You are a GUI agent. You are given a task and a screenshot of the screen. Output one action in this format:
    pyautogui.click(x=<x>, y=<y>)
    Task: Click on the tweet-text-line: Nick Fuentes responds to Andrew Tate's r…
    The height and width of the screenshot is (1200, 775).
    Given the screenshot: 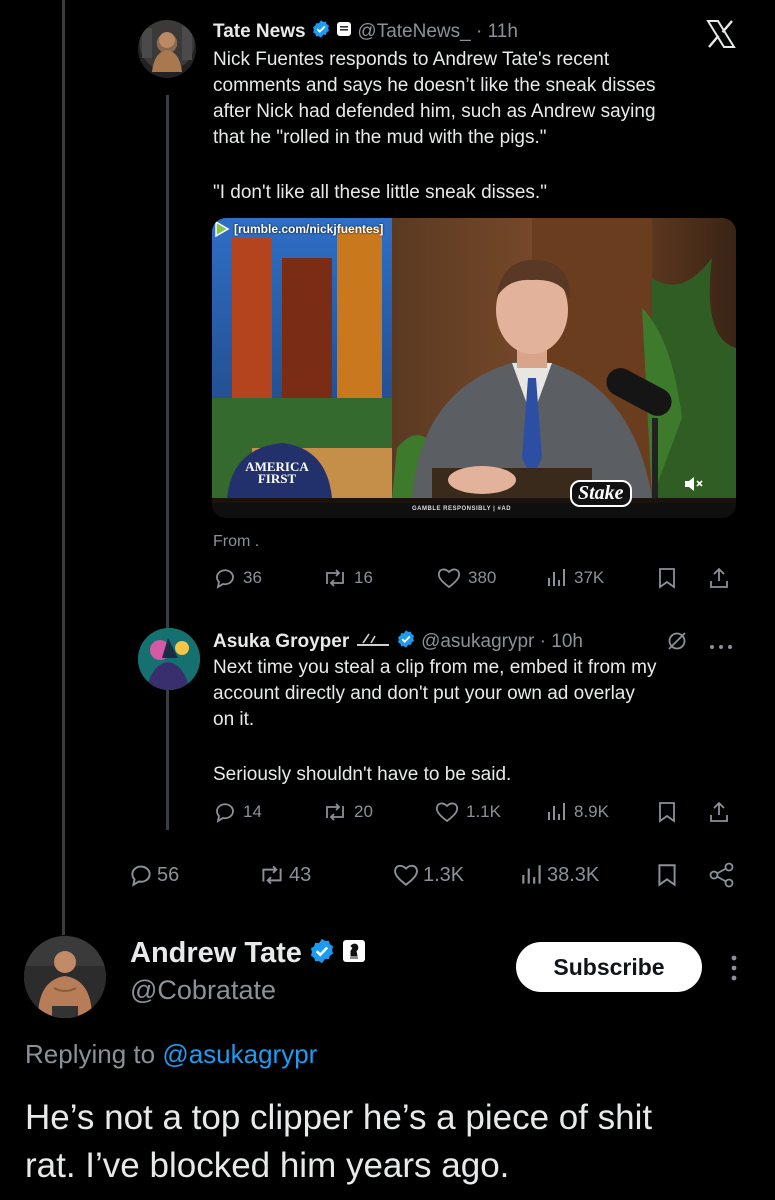 What is the action you would take?
    pyautogui.click(x=411, y=59)
    